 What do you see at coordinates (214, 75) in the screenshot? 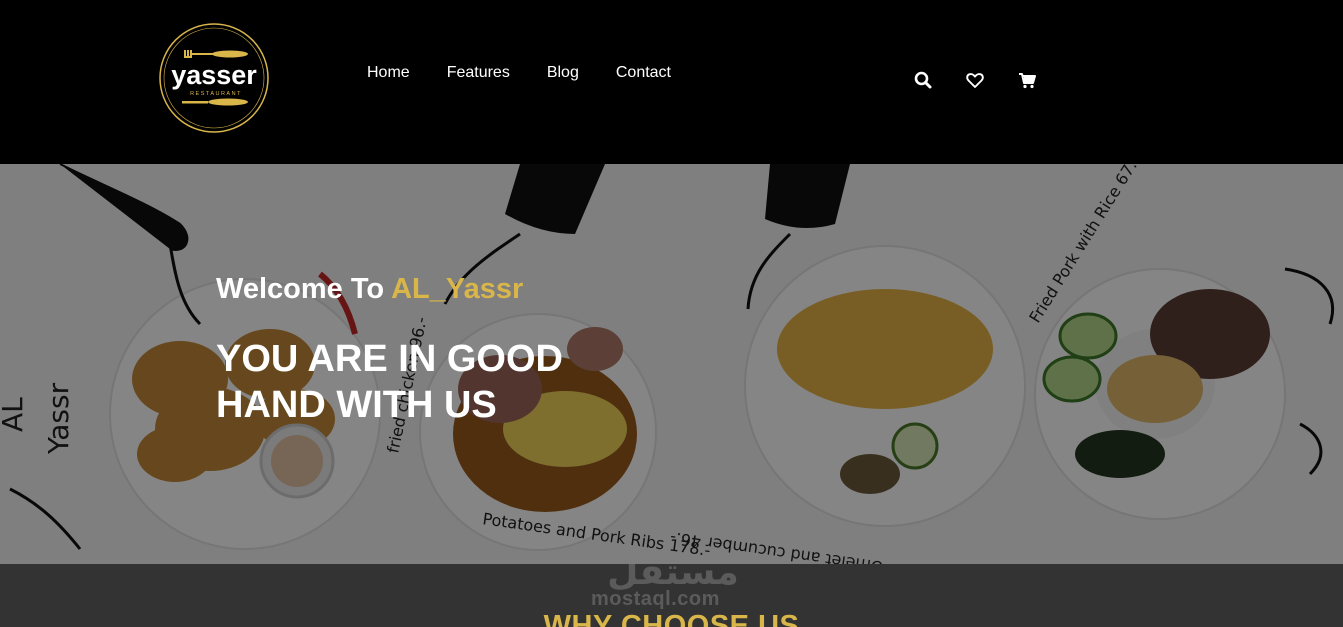
I see `logo-brand-text: yasser` at bounding box center [214, 75].